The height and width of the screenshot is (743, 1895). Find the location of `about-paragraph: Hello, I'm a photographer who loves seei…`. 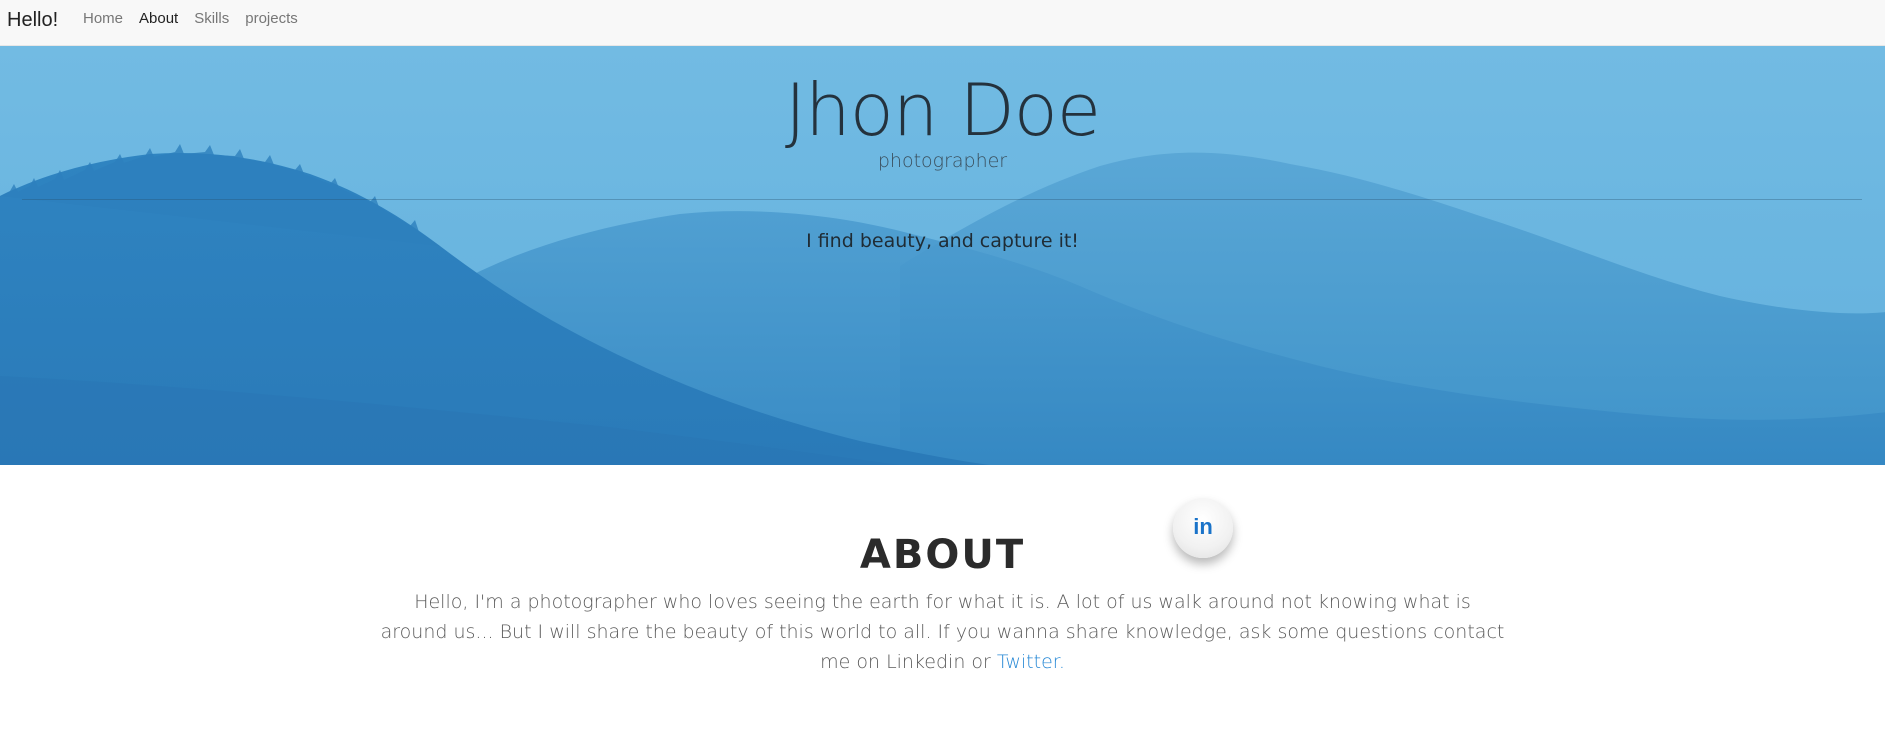

about-paragraph: Hello, I'm a photographer who loves seei… is located at coordinates (942, 632).